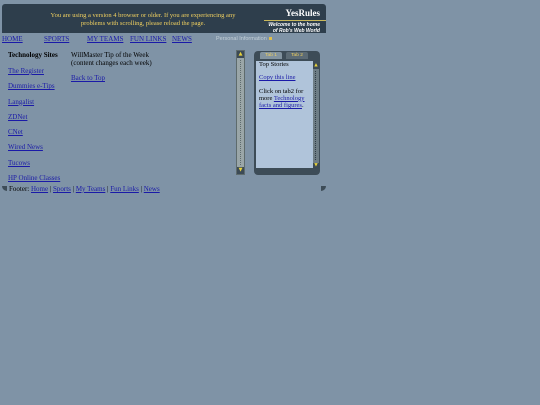  Describe the element at coordinates (38, 163) in the screenshot. I see `sidebar-link-tucows: Tucows` at that location.